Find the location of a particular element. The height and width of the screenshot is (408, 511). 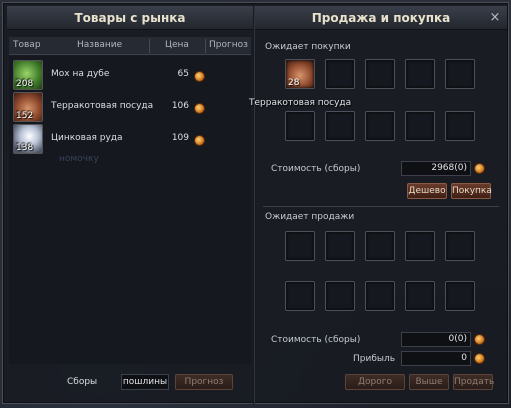

slot-count: 28 is located at coordinates (294, 83).